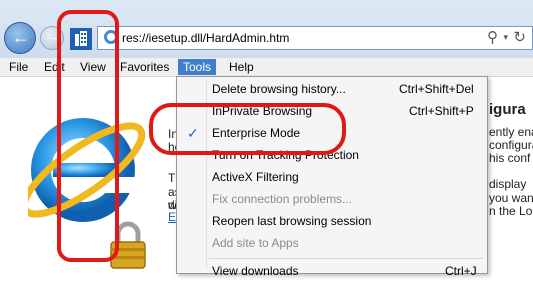 The width and height of the screenshot is (533, 283). I want to click on menu-item-add-site-to-apps: Add site to Apps, so click(332, 244).